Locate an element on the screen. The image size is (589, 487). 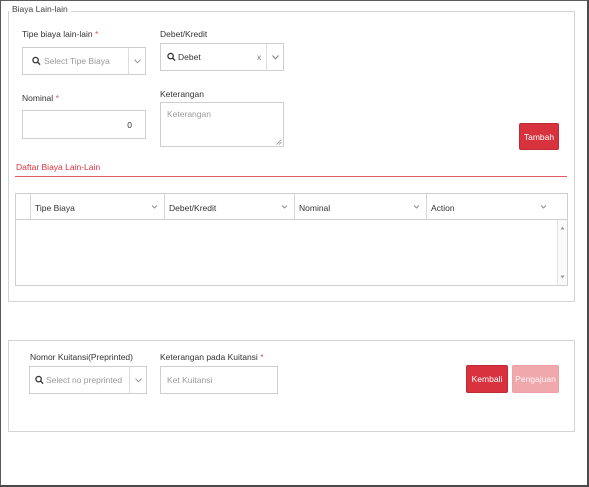
debet-kredit-select: Debet x is located at coordinates (222, 57).